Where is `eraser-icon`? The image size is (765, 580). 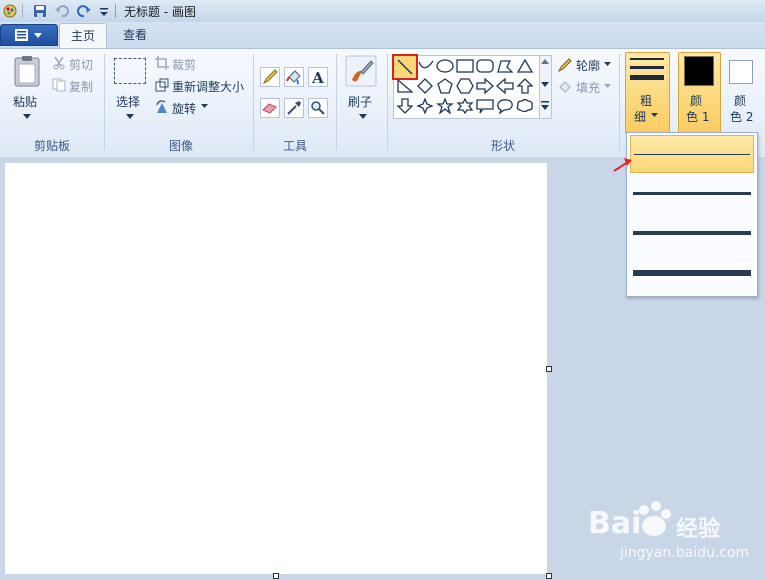 eraser-icon is located at coordinates (270, 108).